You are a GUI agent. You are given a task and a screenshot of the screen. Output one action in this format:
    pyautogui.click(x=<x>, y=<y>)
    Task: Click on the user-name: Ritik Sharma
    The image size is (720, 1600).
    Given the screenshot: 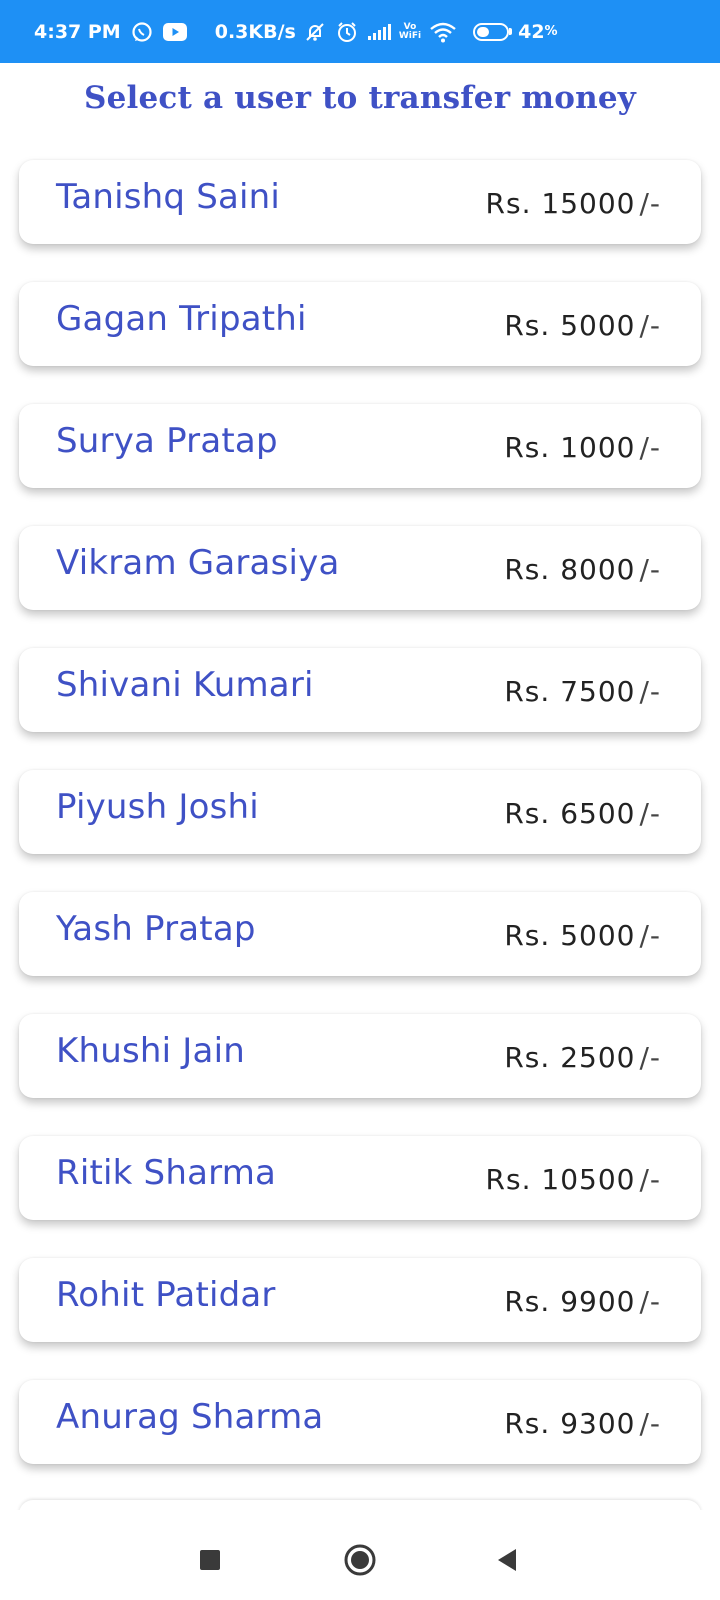 What is the action you would take?
    pyautogui.click(x=166, y=1173)
    